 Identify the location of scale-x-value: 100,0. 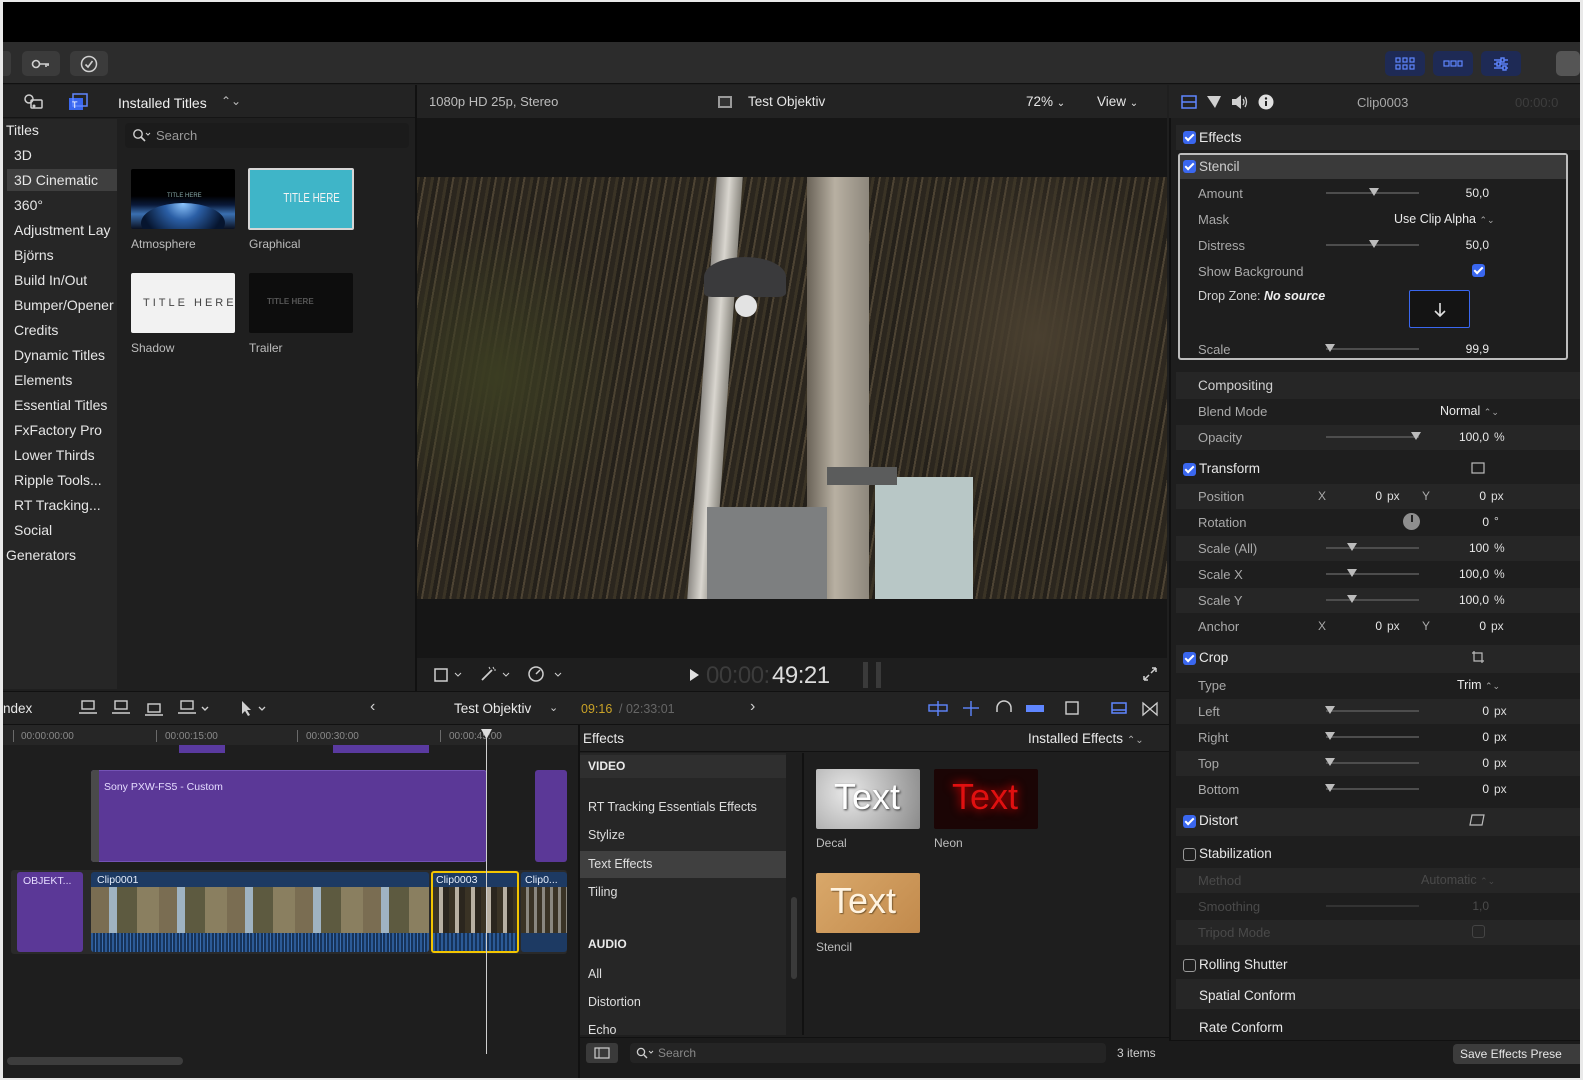
(1466, 574).